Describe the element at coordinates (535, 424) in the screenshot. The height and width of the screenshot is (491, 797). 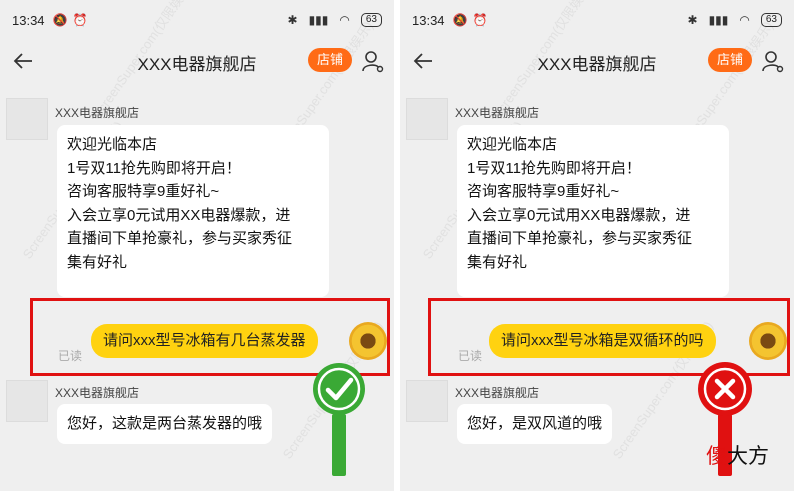
I see `reply-message: 您好，是双风道的哦` at that location.